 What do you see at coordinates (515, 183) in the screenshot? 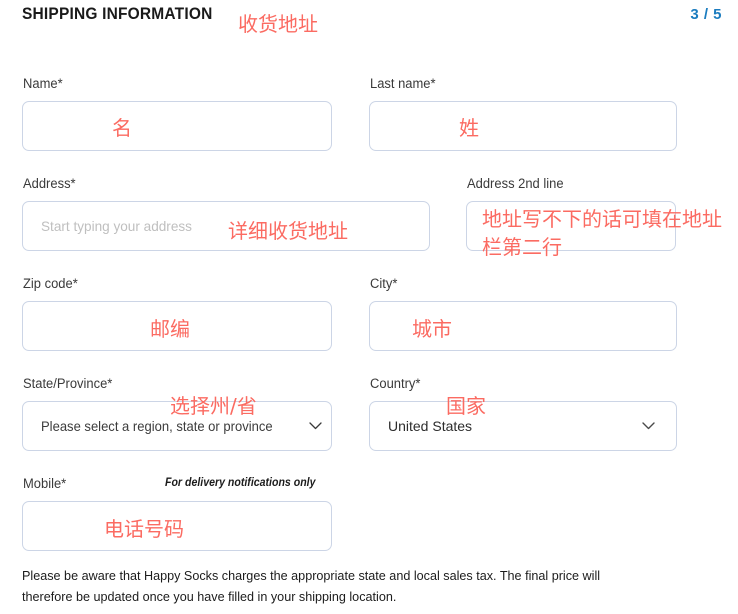
I see `address-2nd-line-label: Address 2nd line` at bounding box center [515, 183].